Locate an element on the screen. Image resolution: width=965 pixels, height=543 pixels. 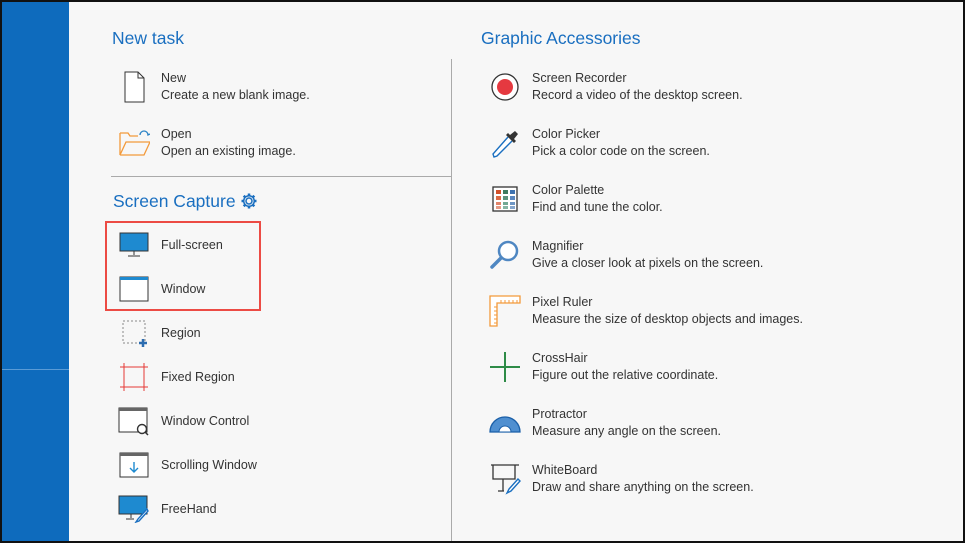
open-desc: Open an existing image. is located at coordinates (228, 151).